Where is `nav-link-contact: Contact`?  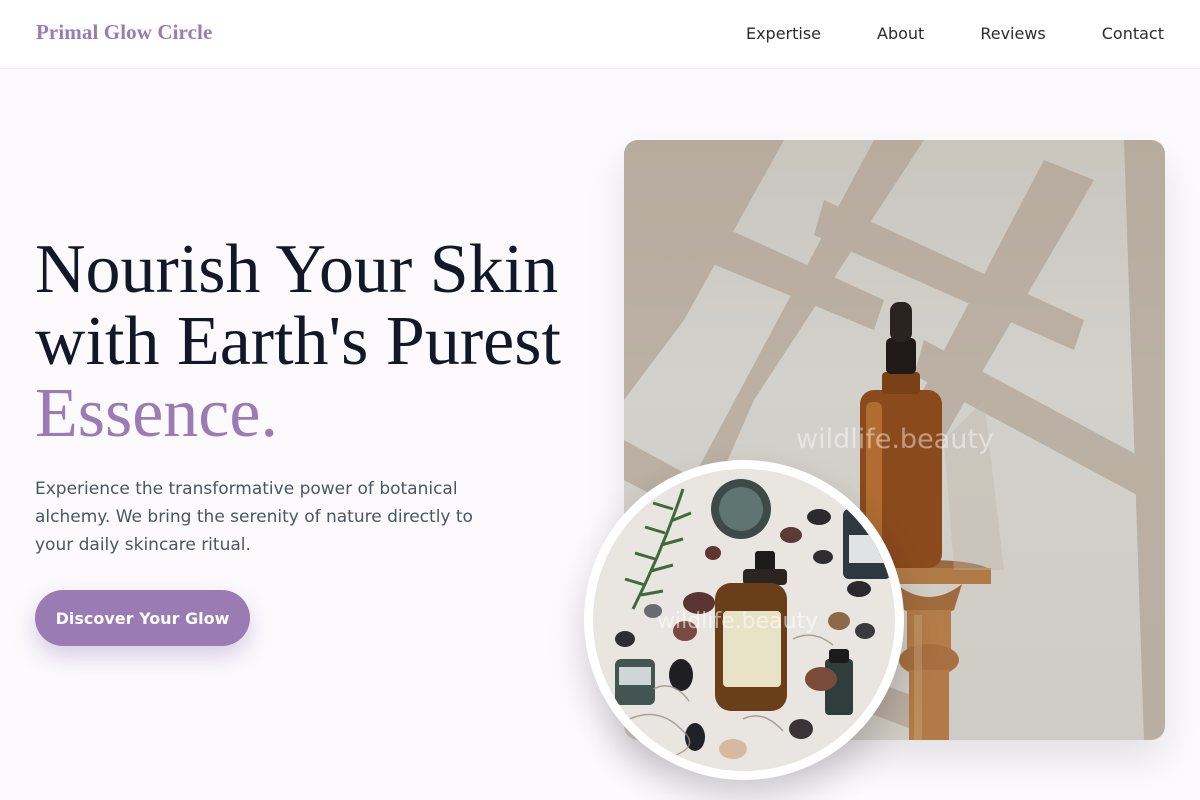
nav-link-contact: Contact is located at coordinates (1133, 33).